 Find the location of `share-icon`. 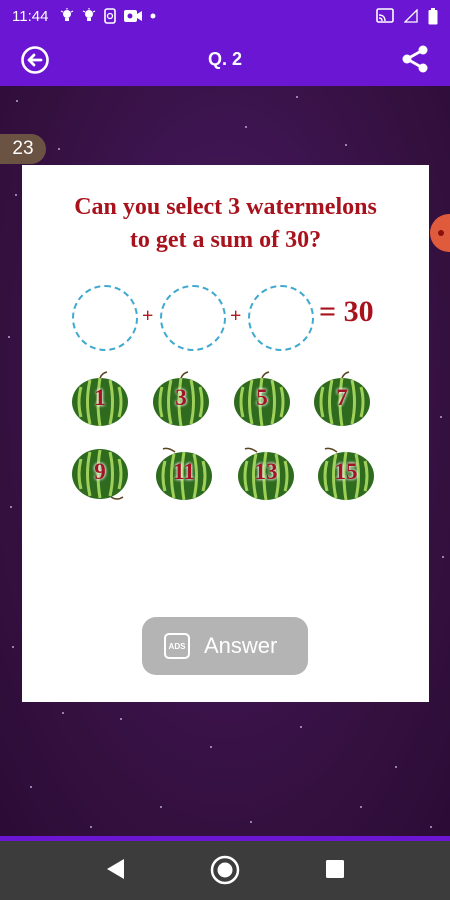

share-icon is located at coordinates (415, 59).